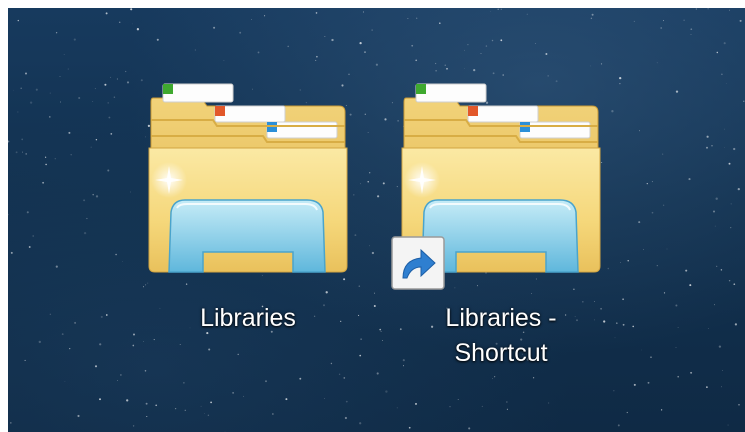 The height and width of the screenshot is (432, 745). Describe the element at coordinates (501, 336) in the screenshot. I see `icon-label-libraries-shortcut: Libraries - Shortcut` at that location.